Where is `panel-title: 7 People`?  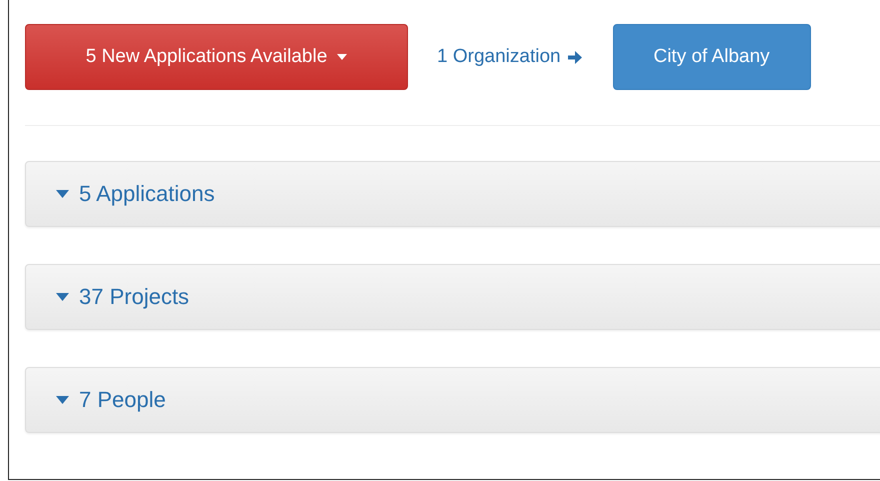 panel-title: 7 People is located at coordinates (122, 400).